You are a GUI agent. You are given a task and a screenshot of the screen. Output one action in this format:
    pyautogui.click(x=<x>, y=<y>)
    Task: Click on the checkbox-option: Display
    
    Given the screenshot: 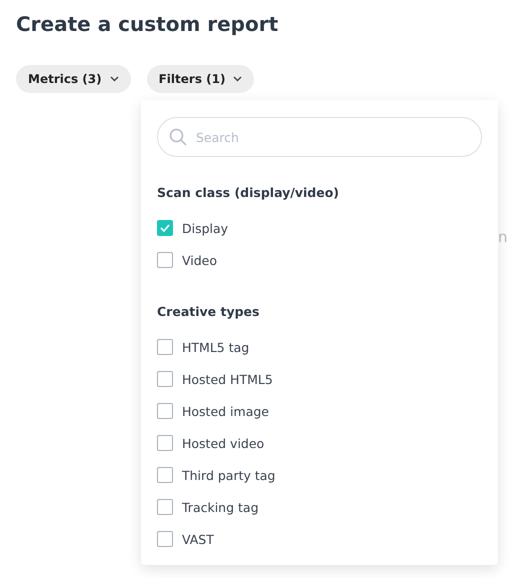 What is the action you would take?
    pyautogui.click(x=319, y=228)
    